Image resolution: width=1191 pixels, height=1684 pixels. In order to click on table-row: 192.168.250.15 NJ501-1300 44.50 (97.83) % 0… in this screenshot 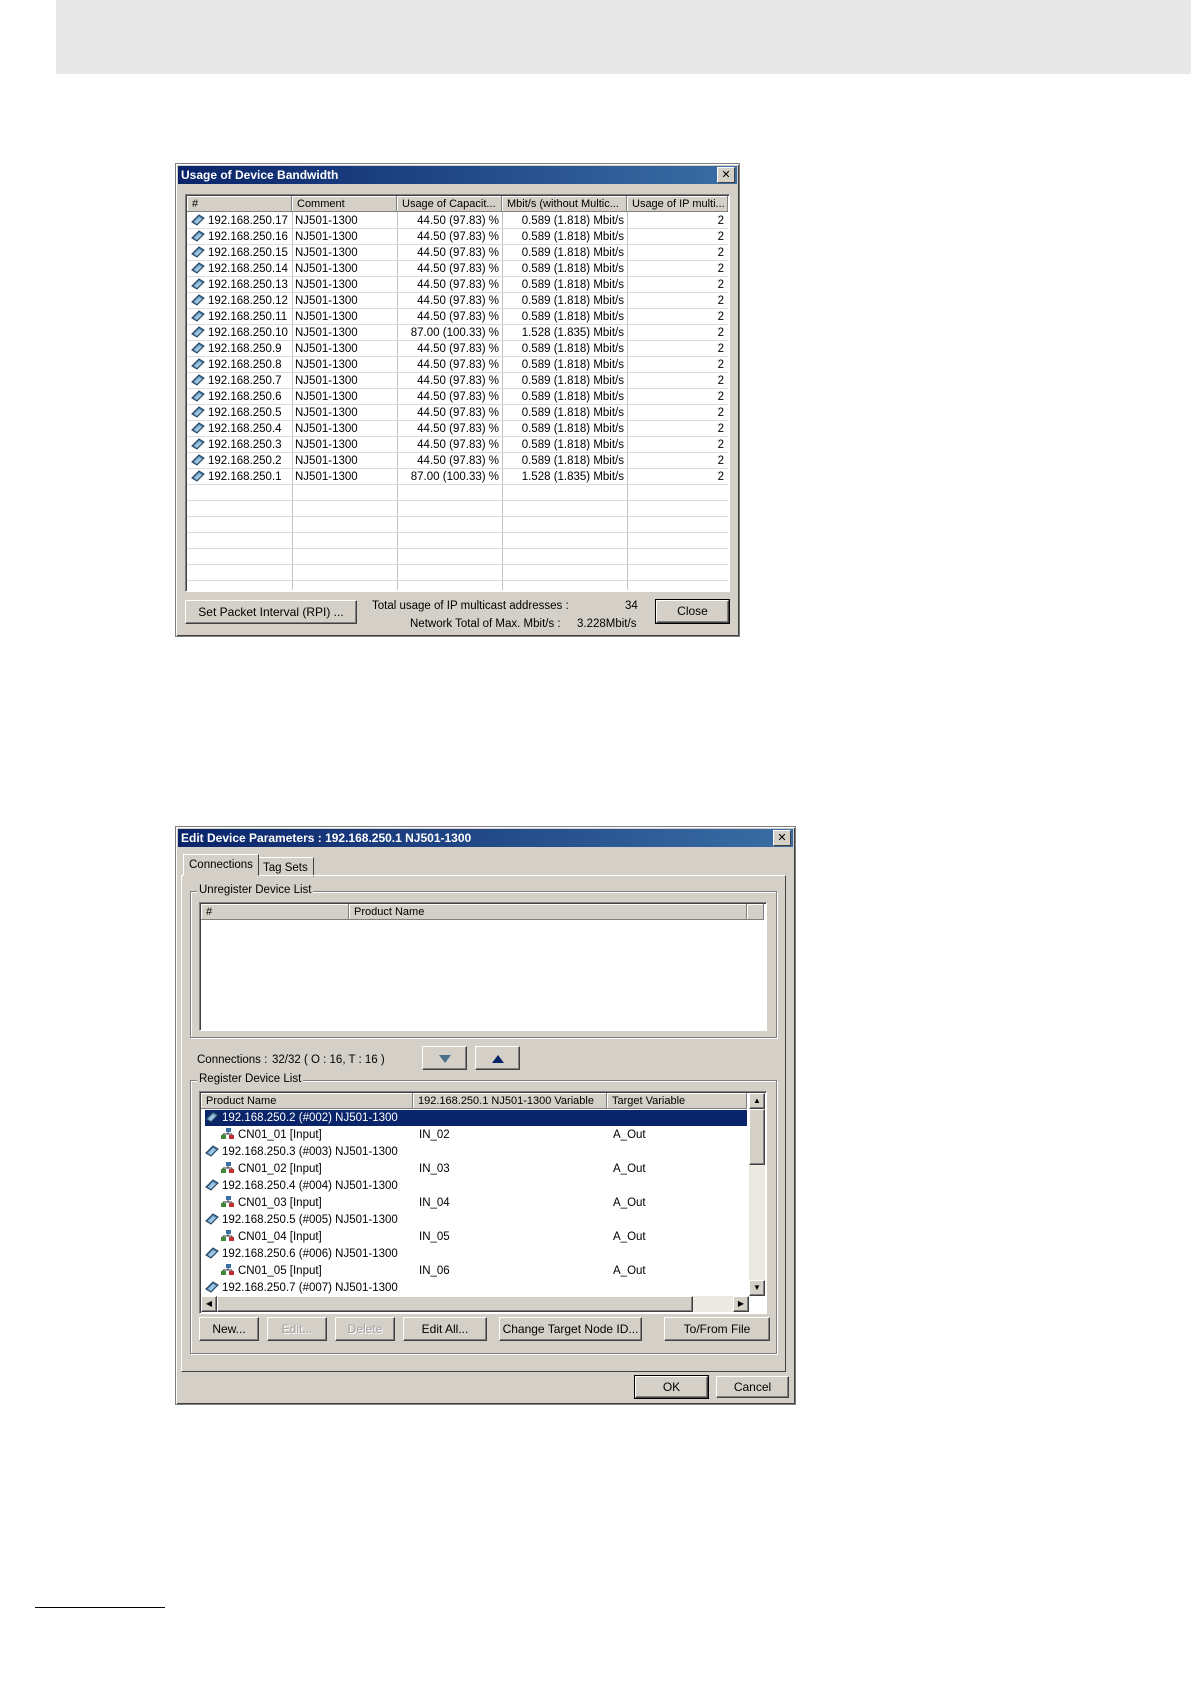, I will do `click(457, 253)`.